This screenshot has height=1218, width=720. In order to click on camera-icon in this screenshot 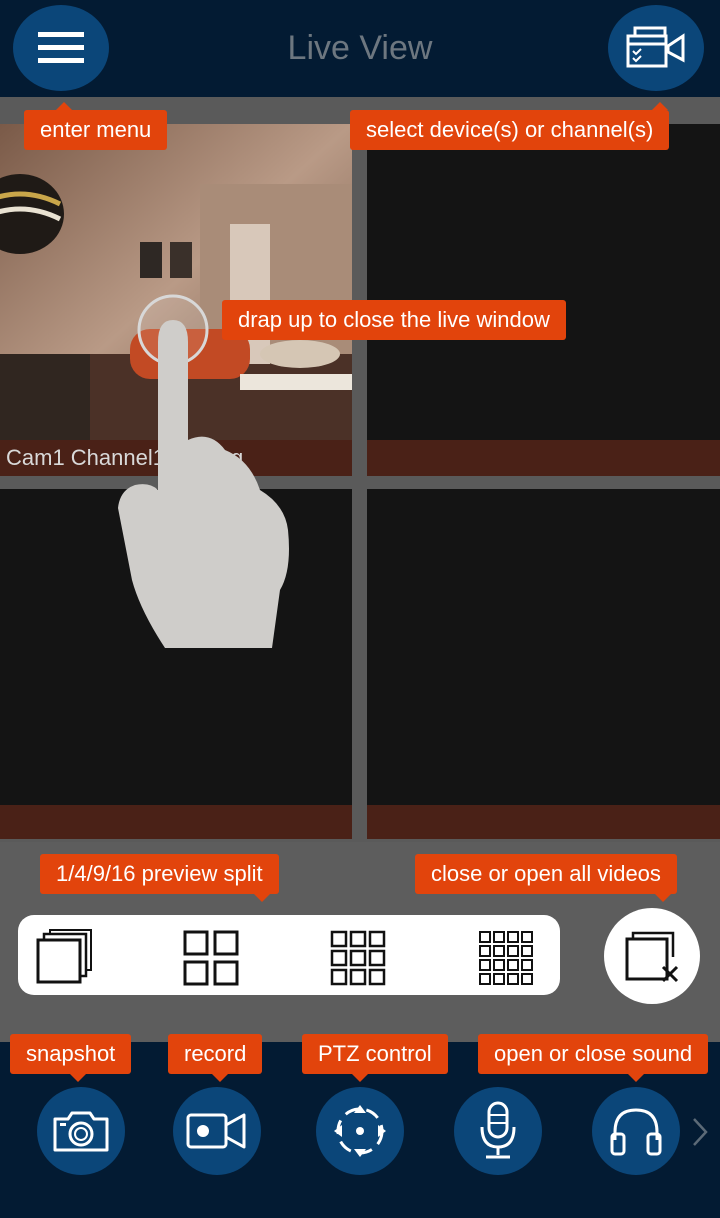, I will do `click(81, 1131)`.